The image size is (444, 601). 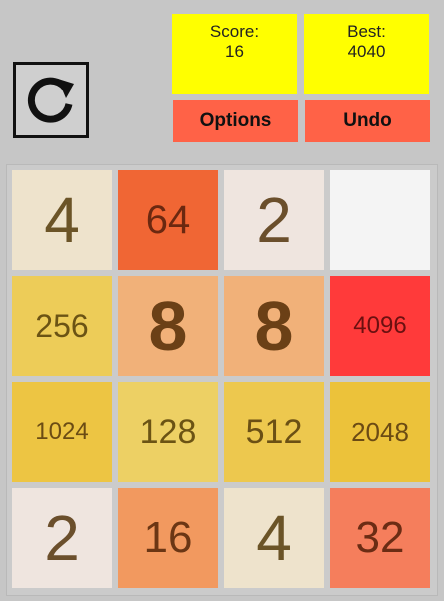 What do you see at coordinates (168, 432) in the screenshot?
I see `tile-r2-c1: 128` at bounding box center [168, 432].